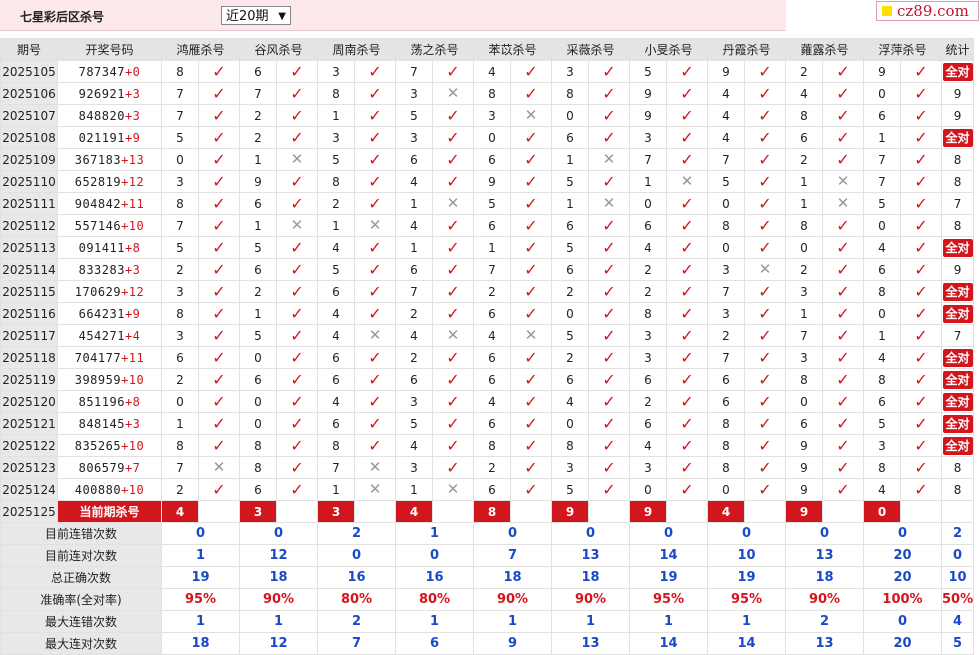 This screenshot has width=980, height=655. Describe the element at coordinates (487, 423) in the screenshot. I see `table-row: 2025121 848145+3 1 ✓ 0 ✓ 6 ✓ 5 ✓ 6 ✓ 0 ✓ 6 ✓ 8 ✓ 6 ✓ 5 ✓ 全对` at that location.